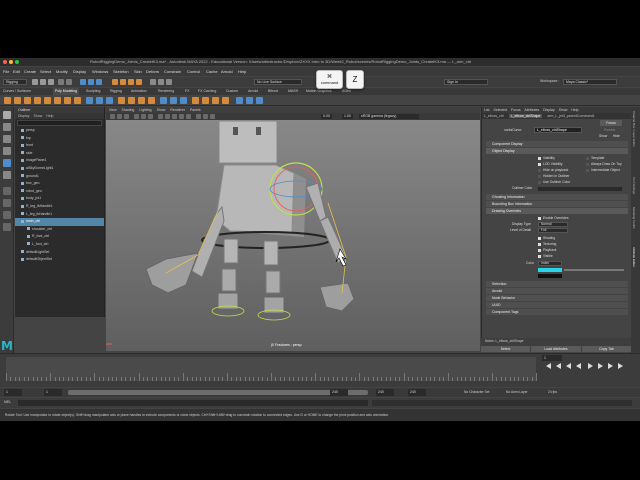 The height and width of the screenshot is (480, 640). I want to click on outliner-item: L_foot_ctrl, so click(59, 245).